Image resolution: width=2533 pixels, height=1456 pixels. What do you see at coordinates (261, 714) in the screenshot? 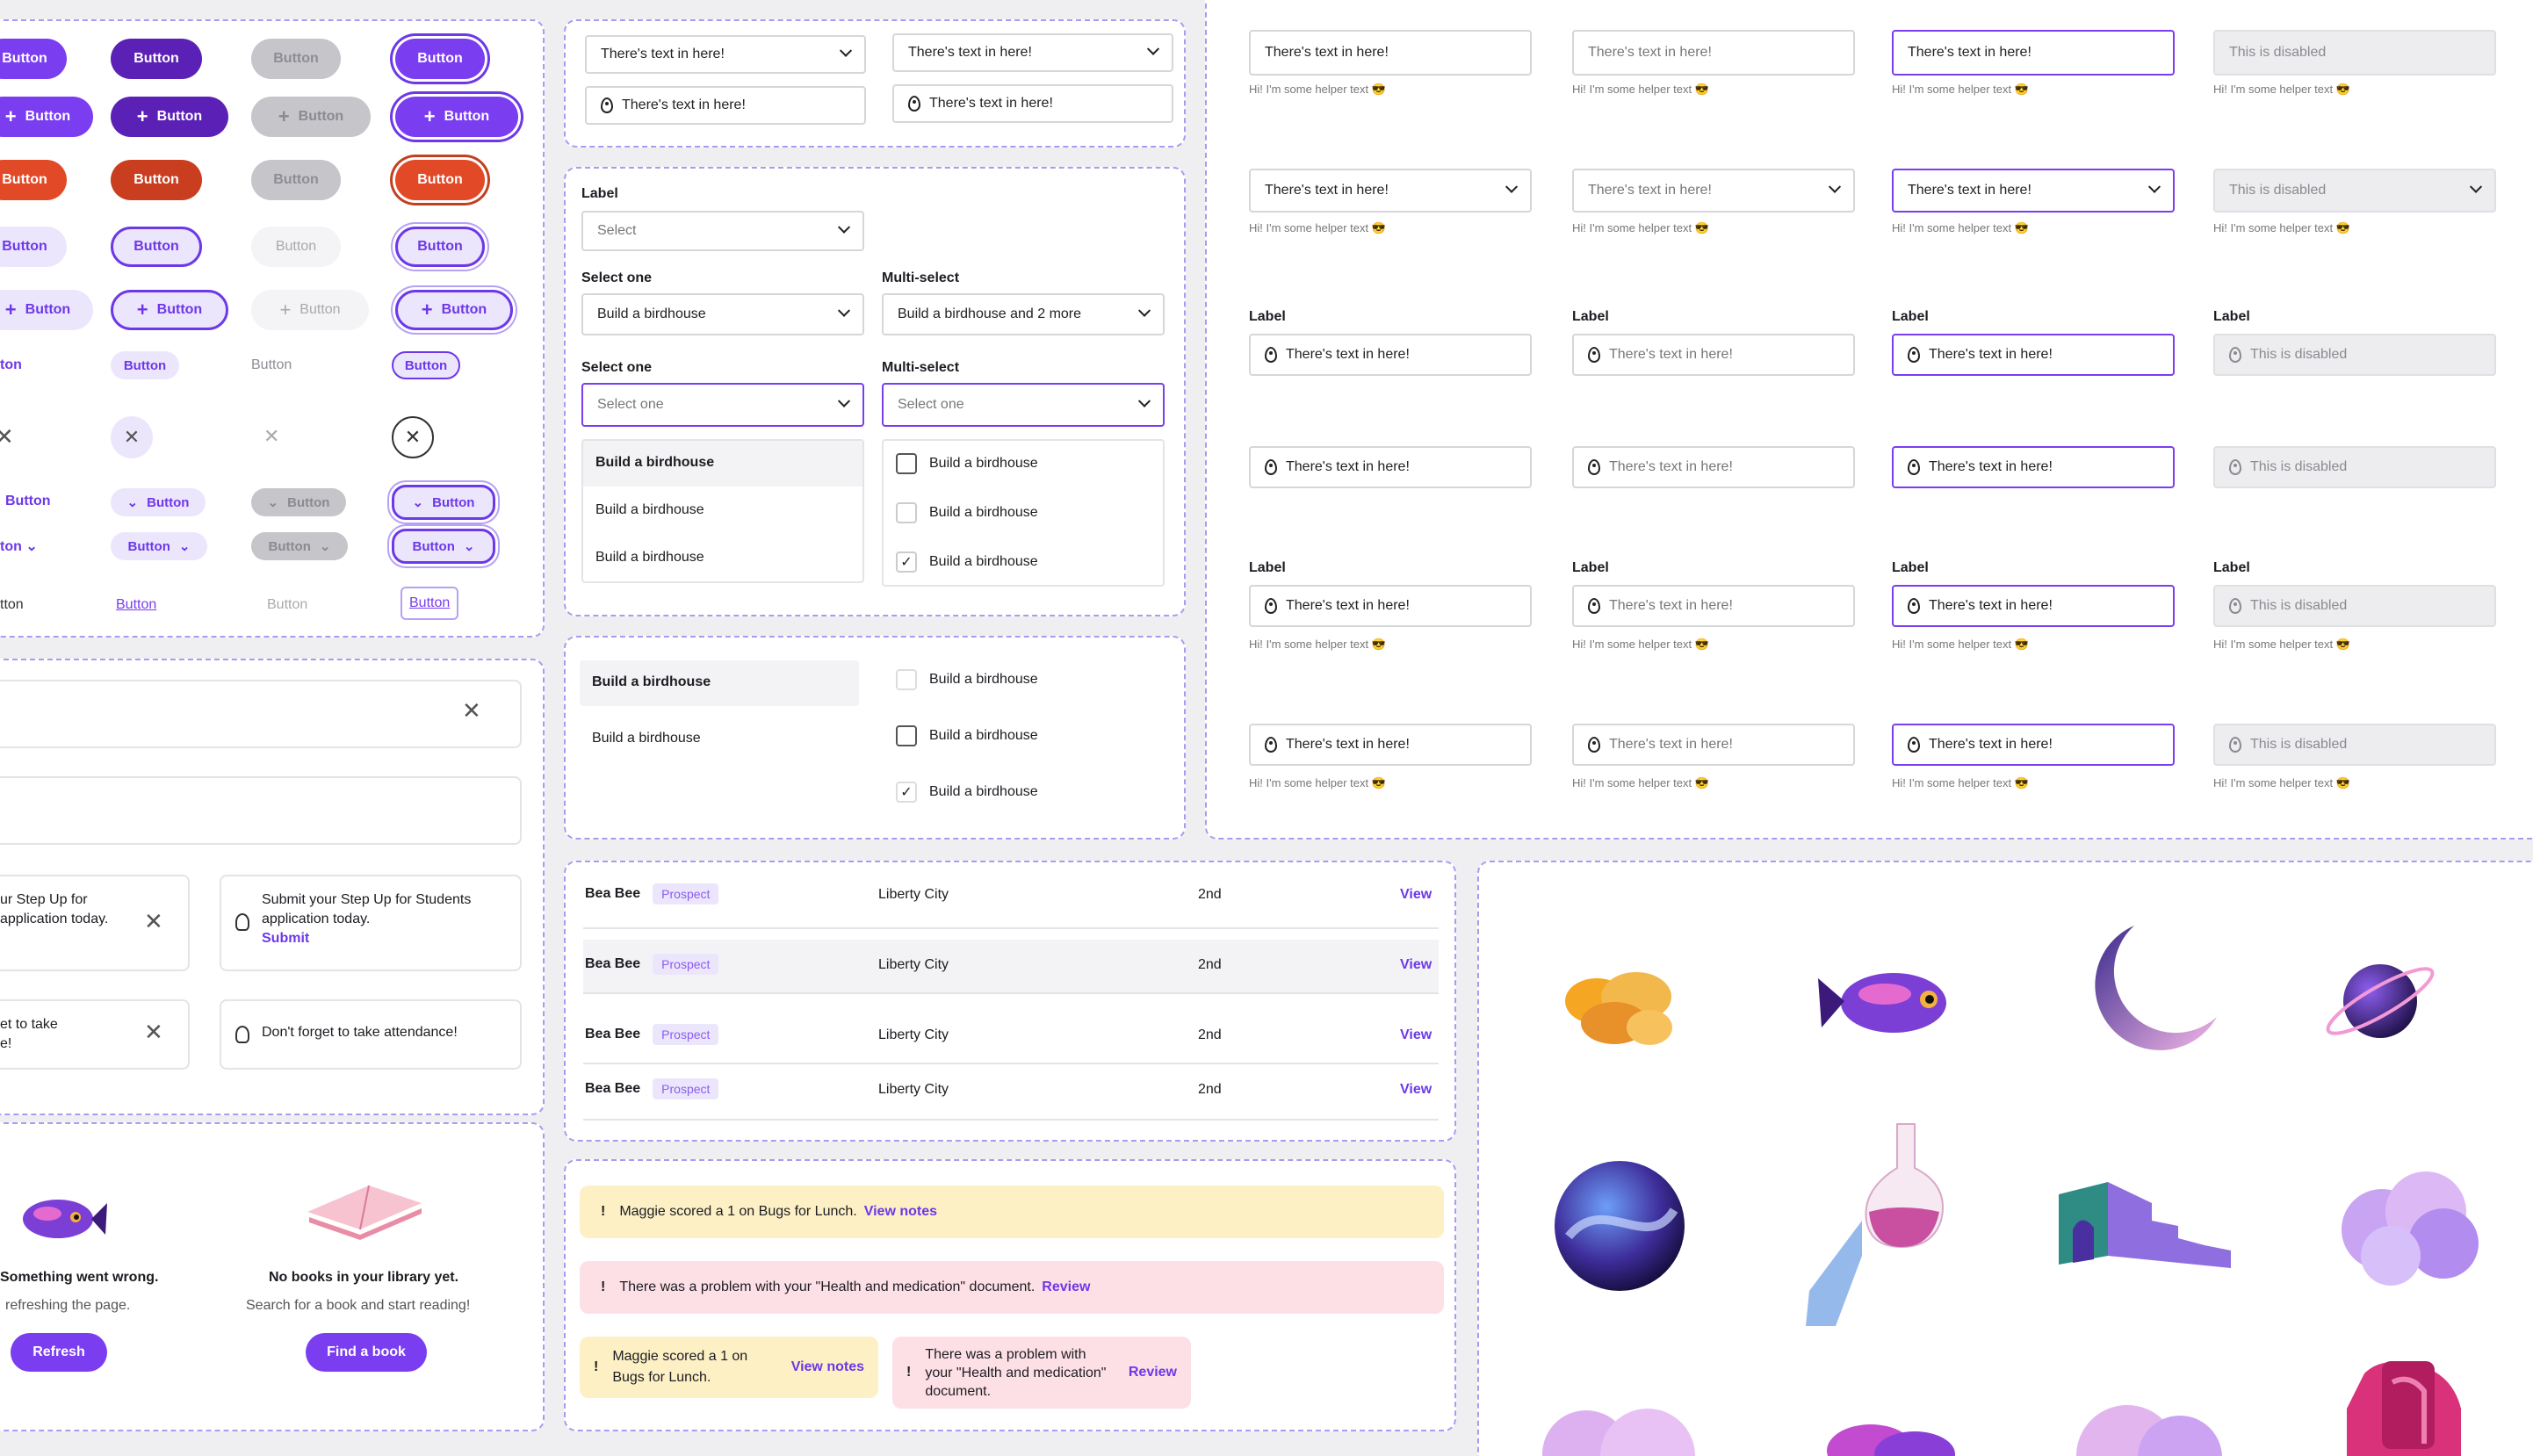
I see `search-box` at bounding box center [261, 714].